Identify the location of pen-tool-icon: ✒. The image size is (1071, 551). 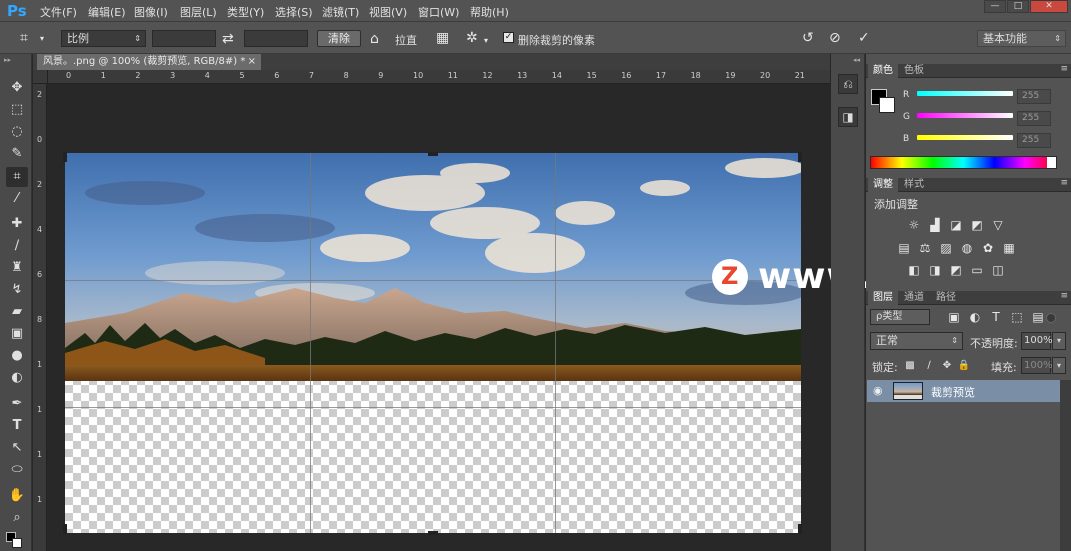
(17, 404).